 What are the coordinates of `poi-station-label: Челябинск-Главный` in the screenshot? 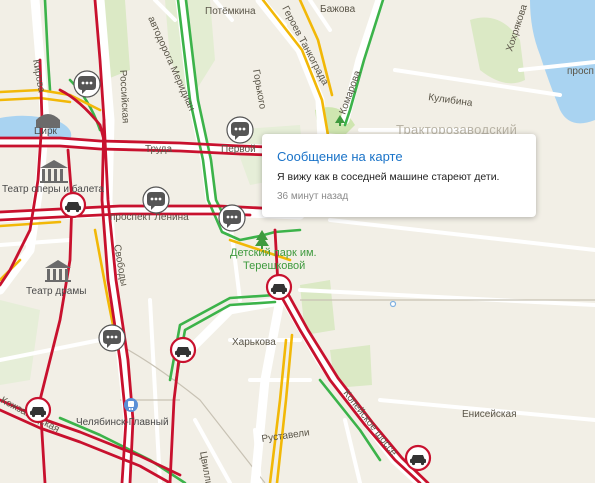 It's located at (122, 422).